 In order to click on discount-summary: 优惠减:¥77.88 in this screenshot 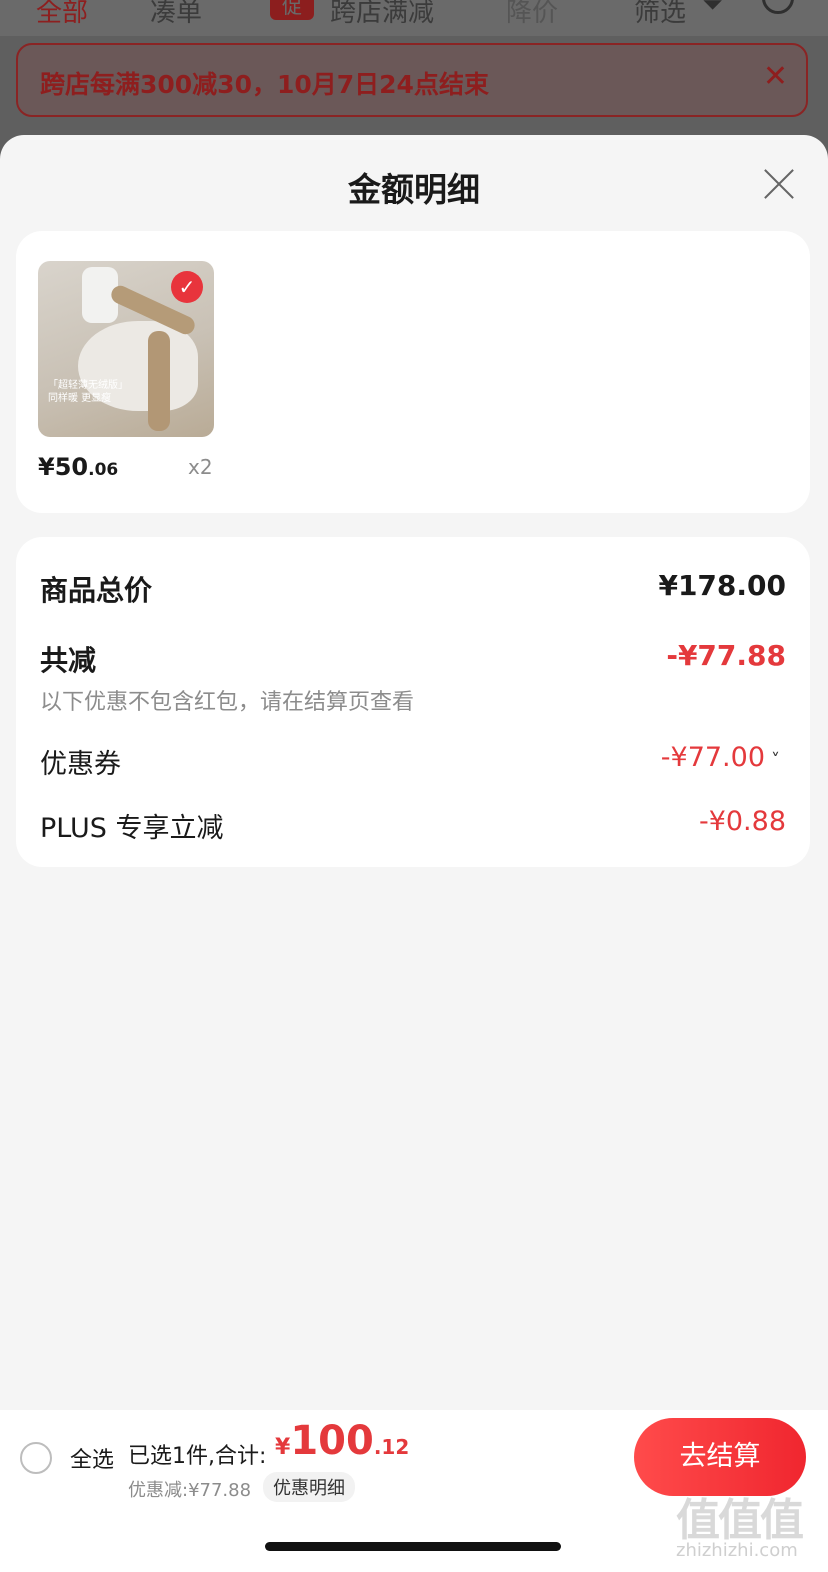, I will do `click(190, 1490)`.